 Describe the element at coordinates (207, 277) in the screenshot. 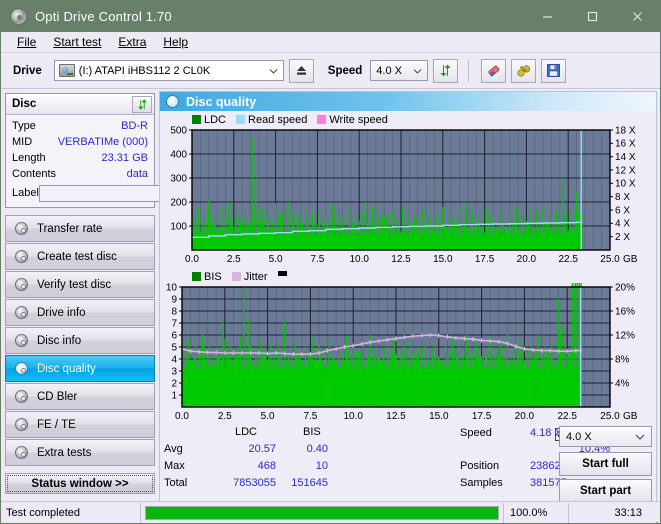

I see `legend-bis: BIS` at that location.